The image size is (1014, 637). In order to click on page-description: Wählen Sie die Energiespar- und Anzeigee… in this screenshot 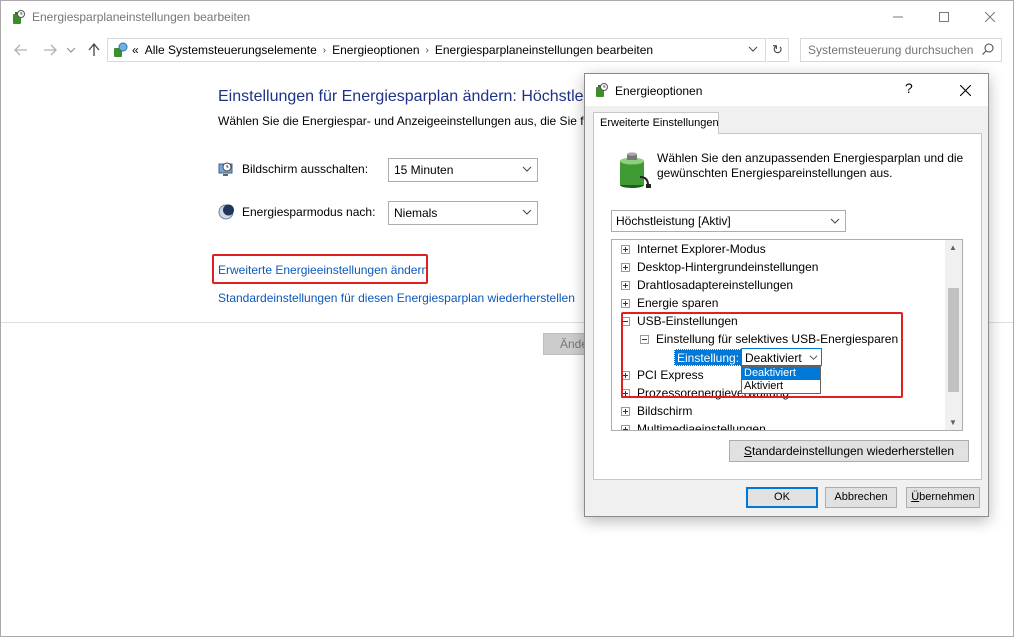, I will do `click(406, 121)`.